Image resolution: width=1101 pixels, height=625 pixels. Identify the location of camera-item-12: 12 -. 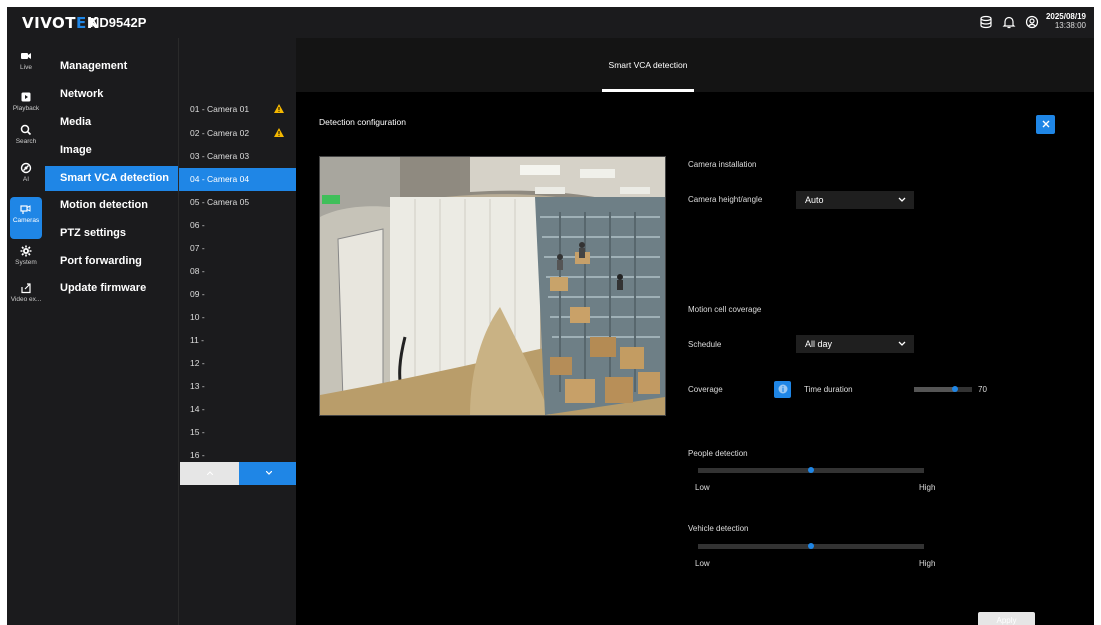
(237, 363).